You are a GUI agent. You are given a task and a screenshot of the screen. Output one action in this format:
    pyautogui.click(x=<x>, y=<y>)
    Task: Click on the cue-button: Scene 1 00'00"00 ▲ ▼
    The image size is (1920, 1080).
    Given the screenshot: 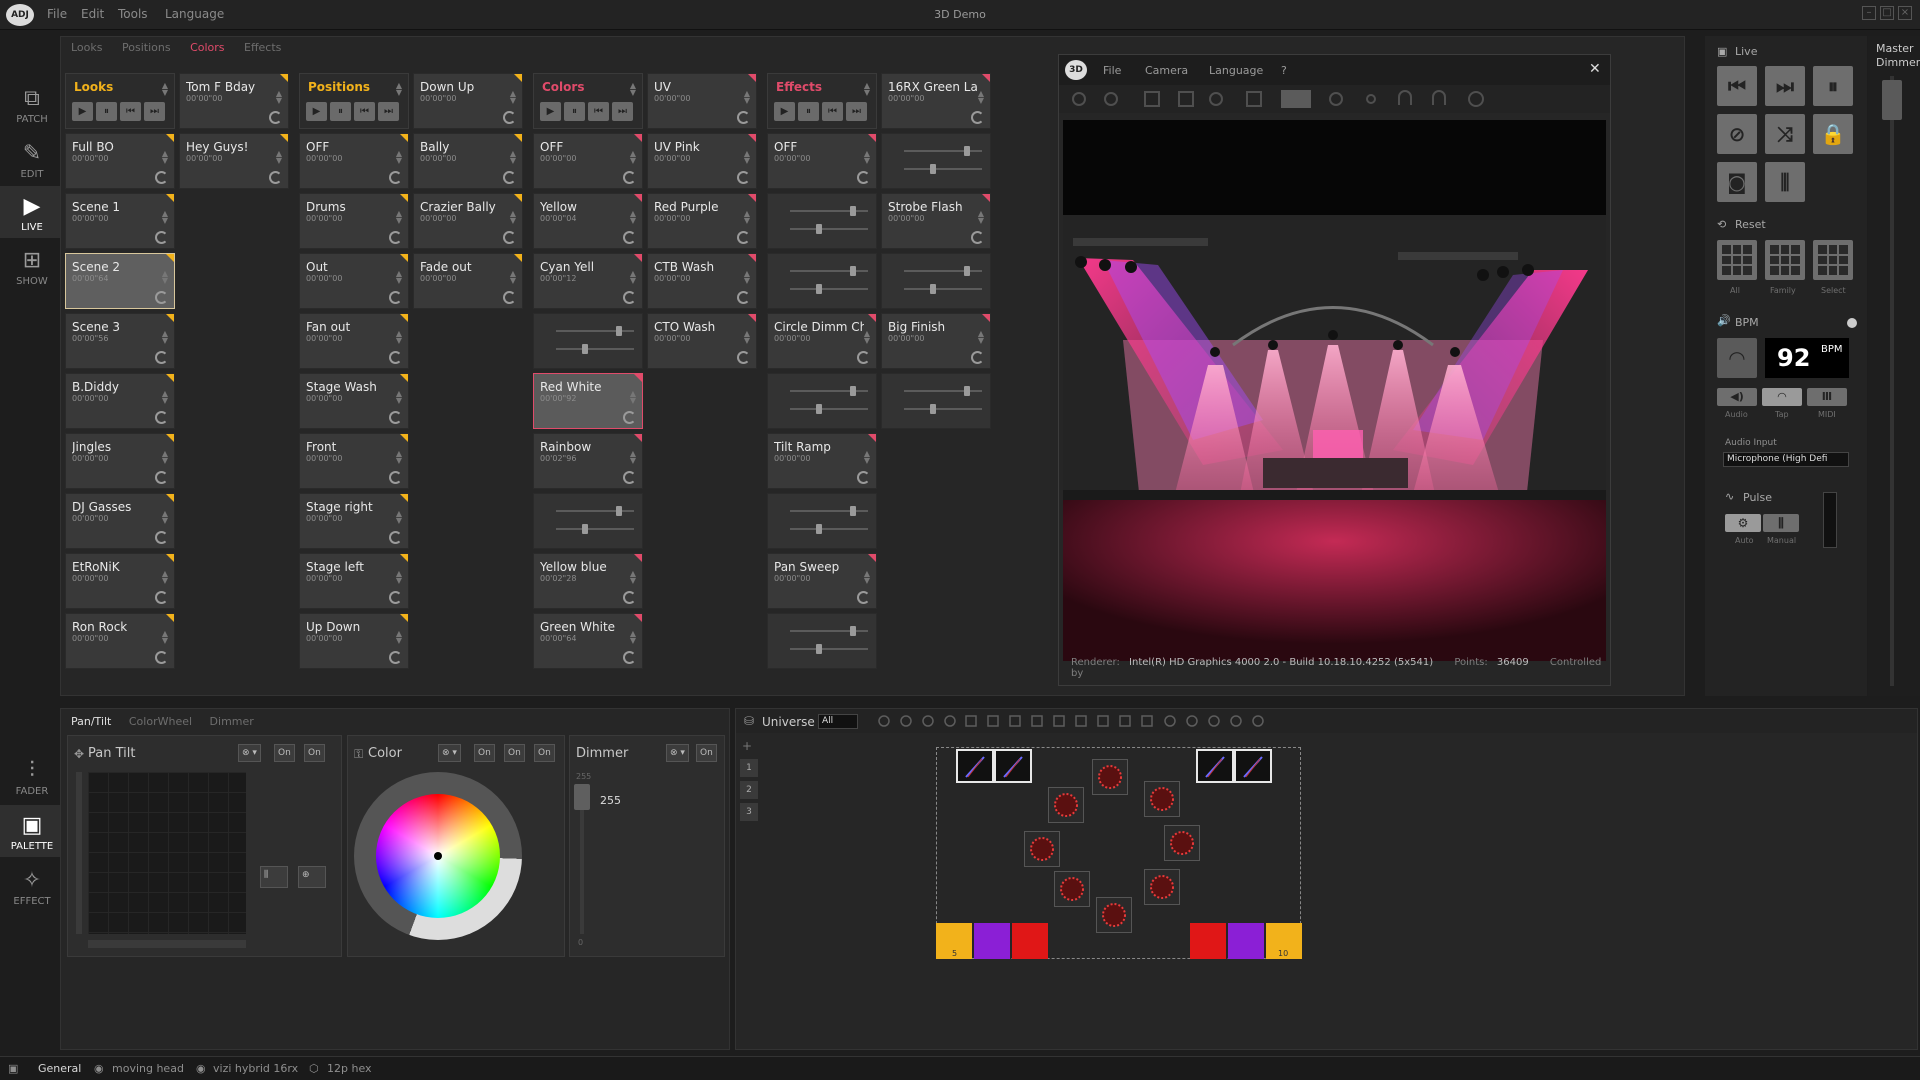 What is the action you would take?
    pyautogui.click(x=120, y=221)
    